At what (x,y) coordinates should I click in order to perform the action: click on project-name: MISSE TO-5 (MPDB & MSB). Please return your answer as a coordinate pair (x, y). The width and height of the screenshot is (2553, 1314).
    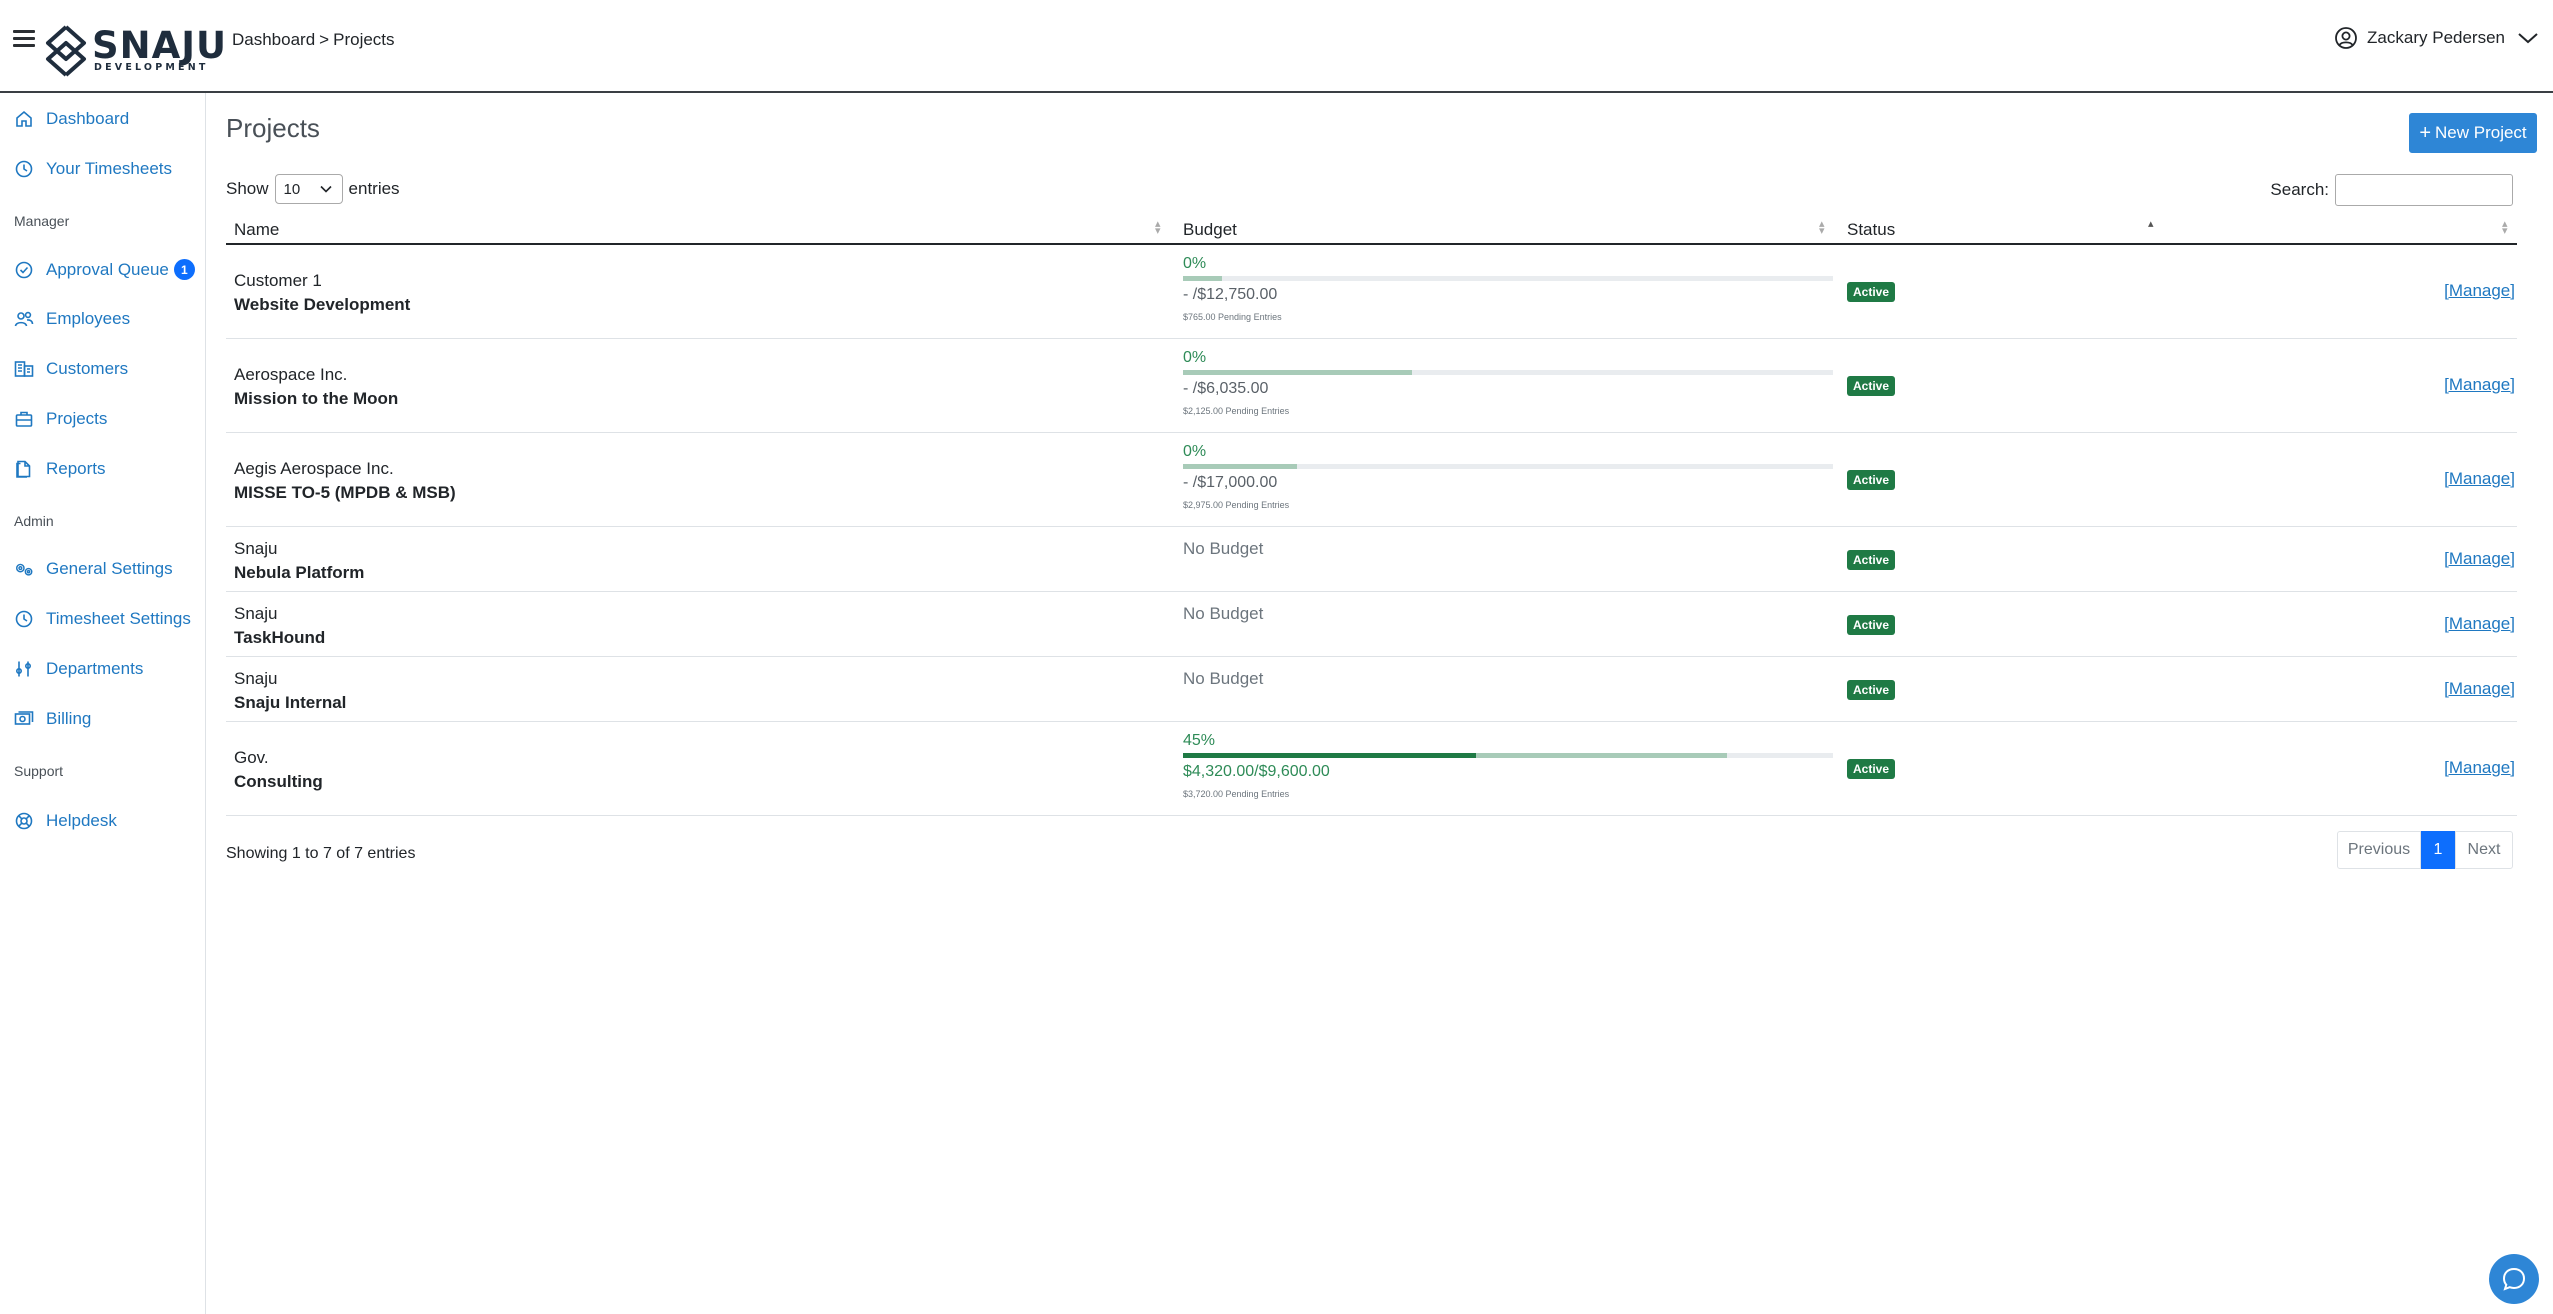
    Looking at the image, I should click on (345, 492).